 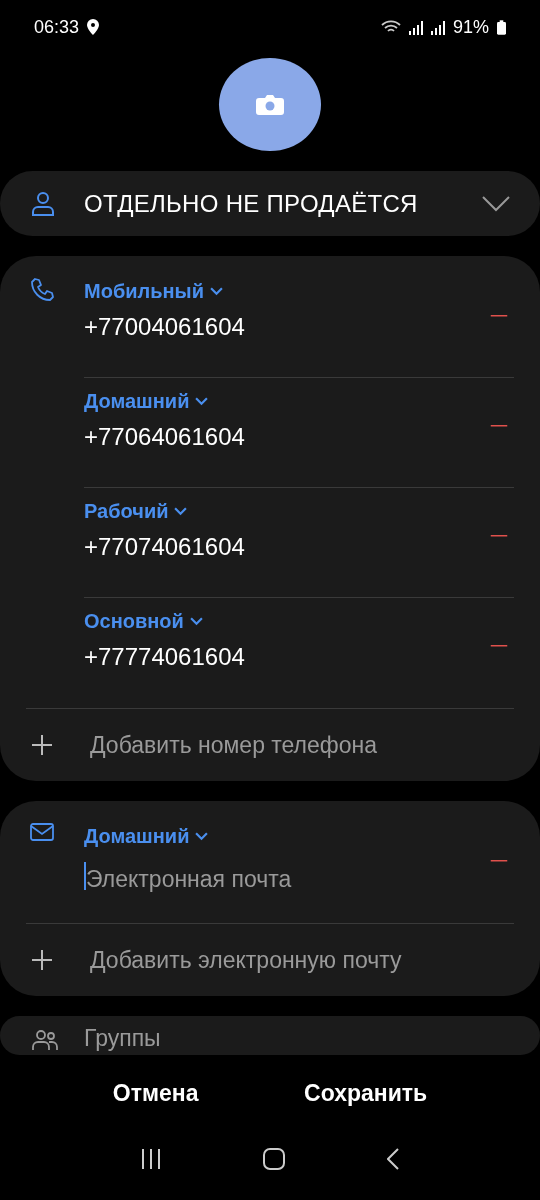 I want to click on phone-number: +77774061604, so click(x=164, y=657).